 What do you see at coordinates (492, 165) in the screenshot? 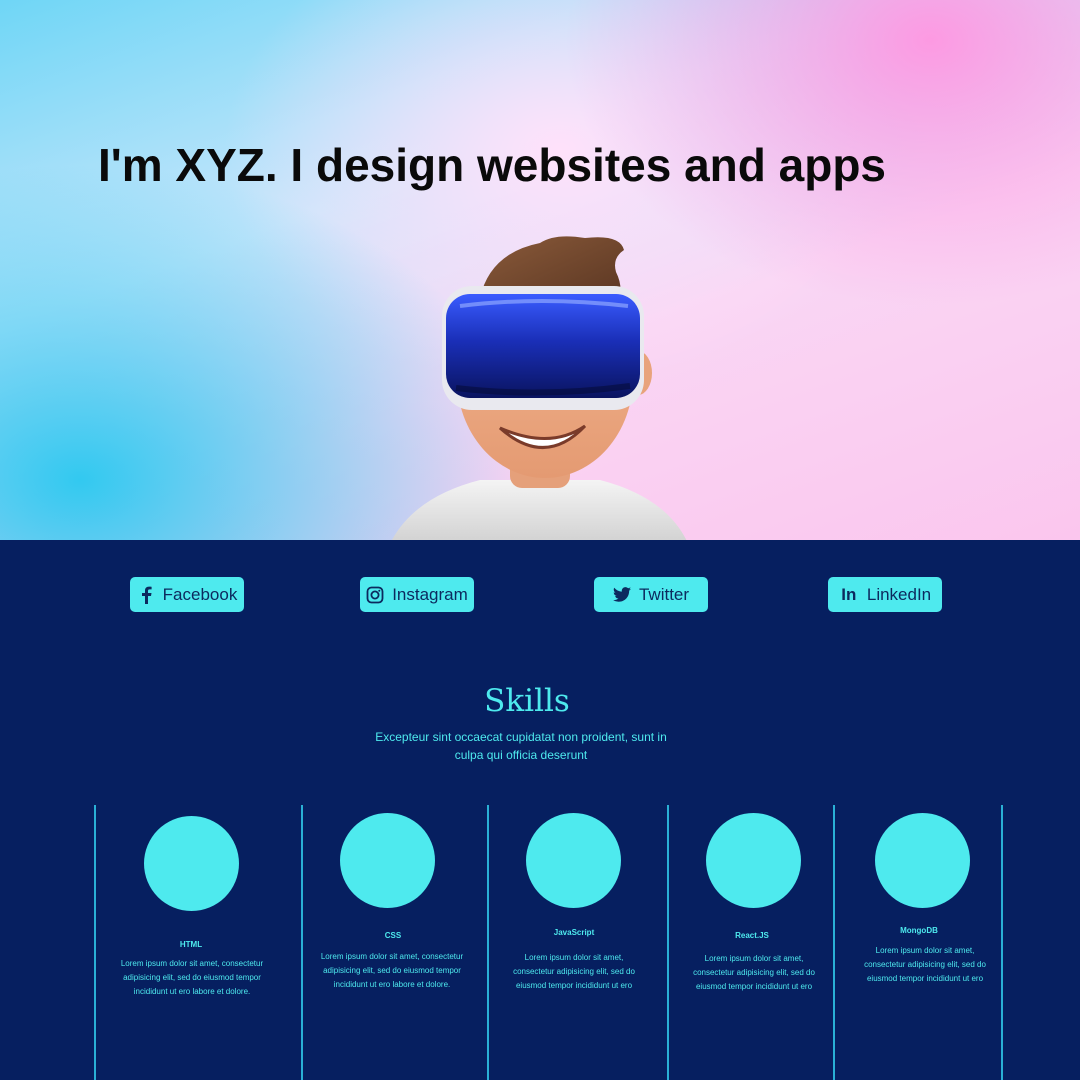
I see `hero-title: I'm XYZ. I design websites and apps` at bounding box center [492, 165].